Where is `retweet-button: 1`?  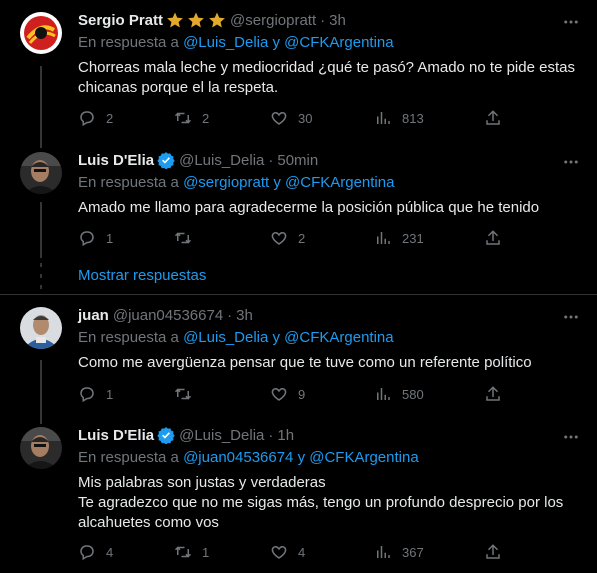
retweet-button: 1 is located at coordinates (191, 552).